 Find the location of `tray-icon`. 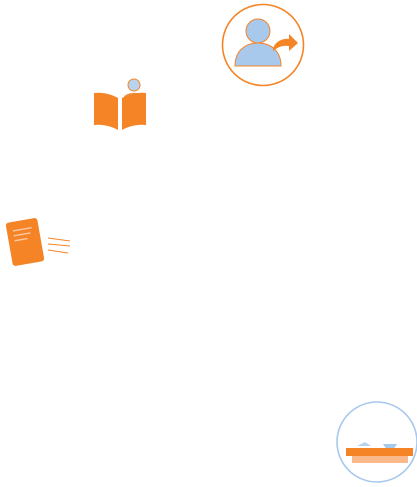

tray-icon is located at coordinates (376, 443).